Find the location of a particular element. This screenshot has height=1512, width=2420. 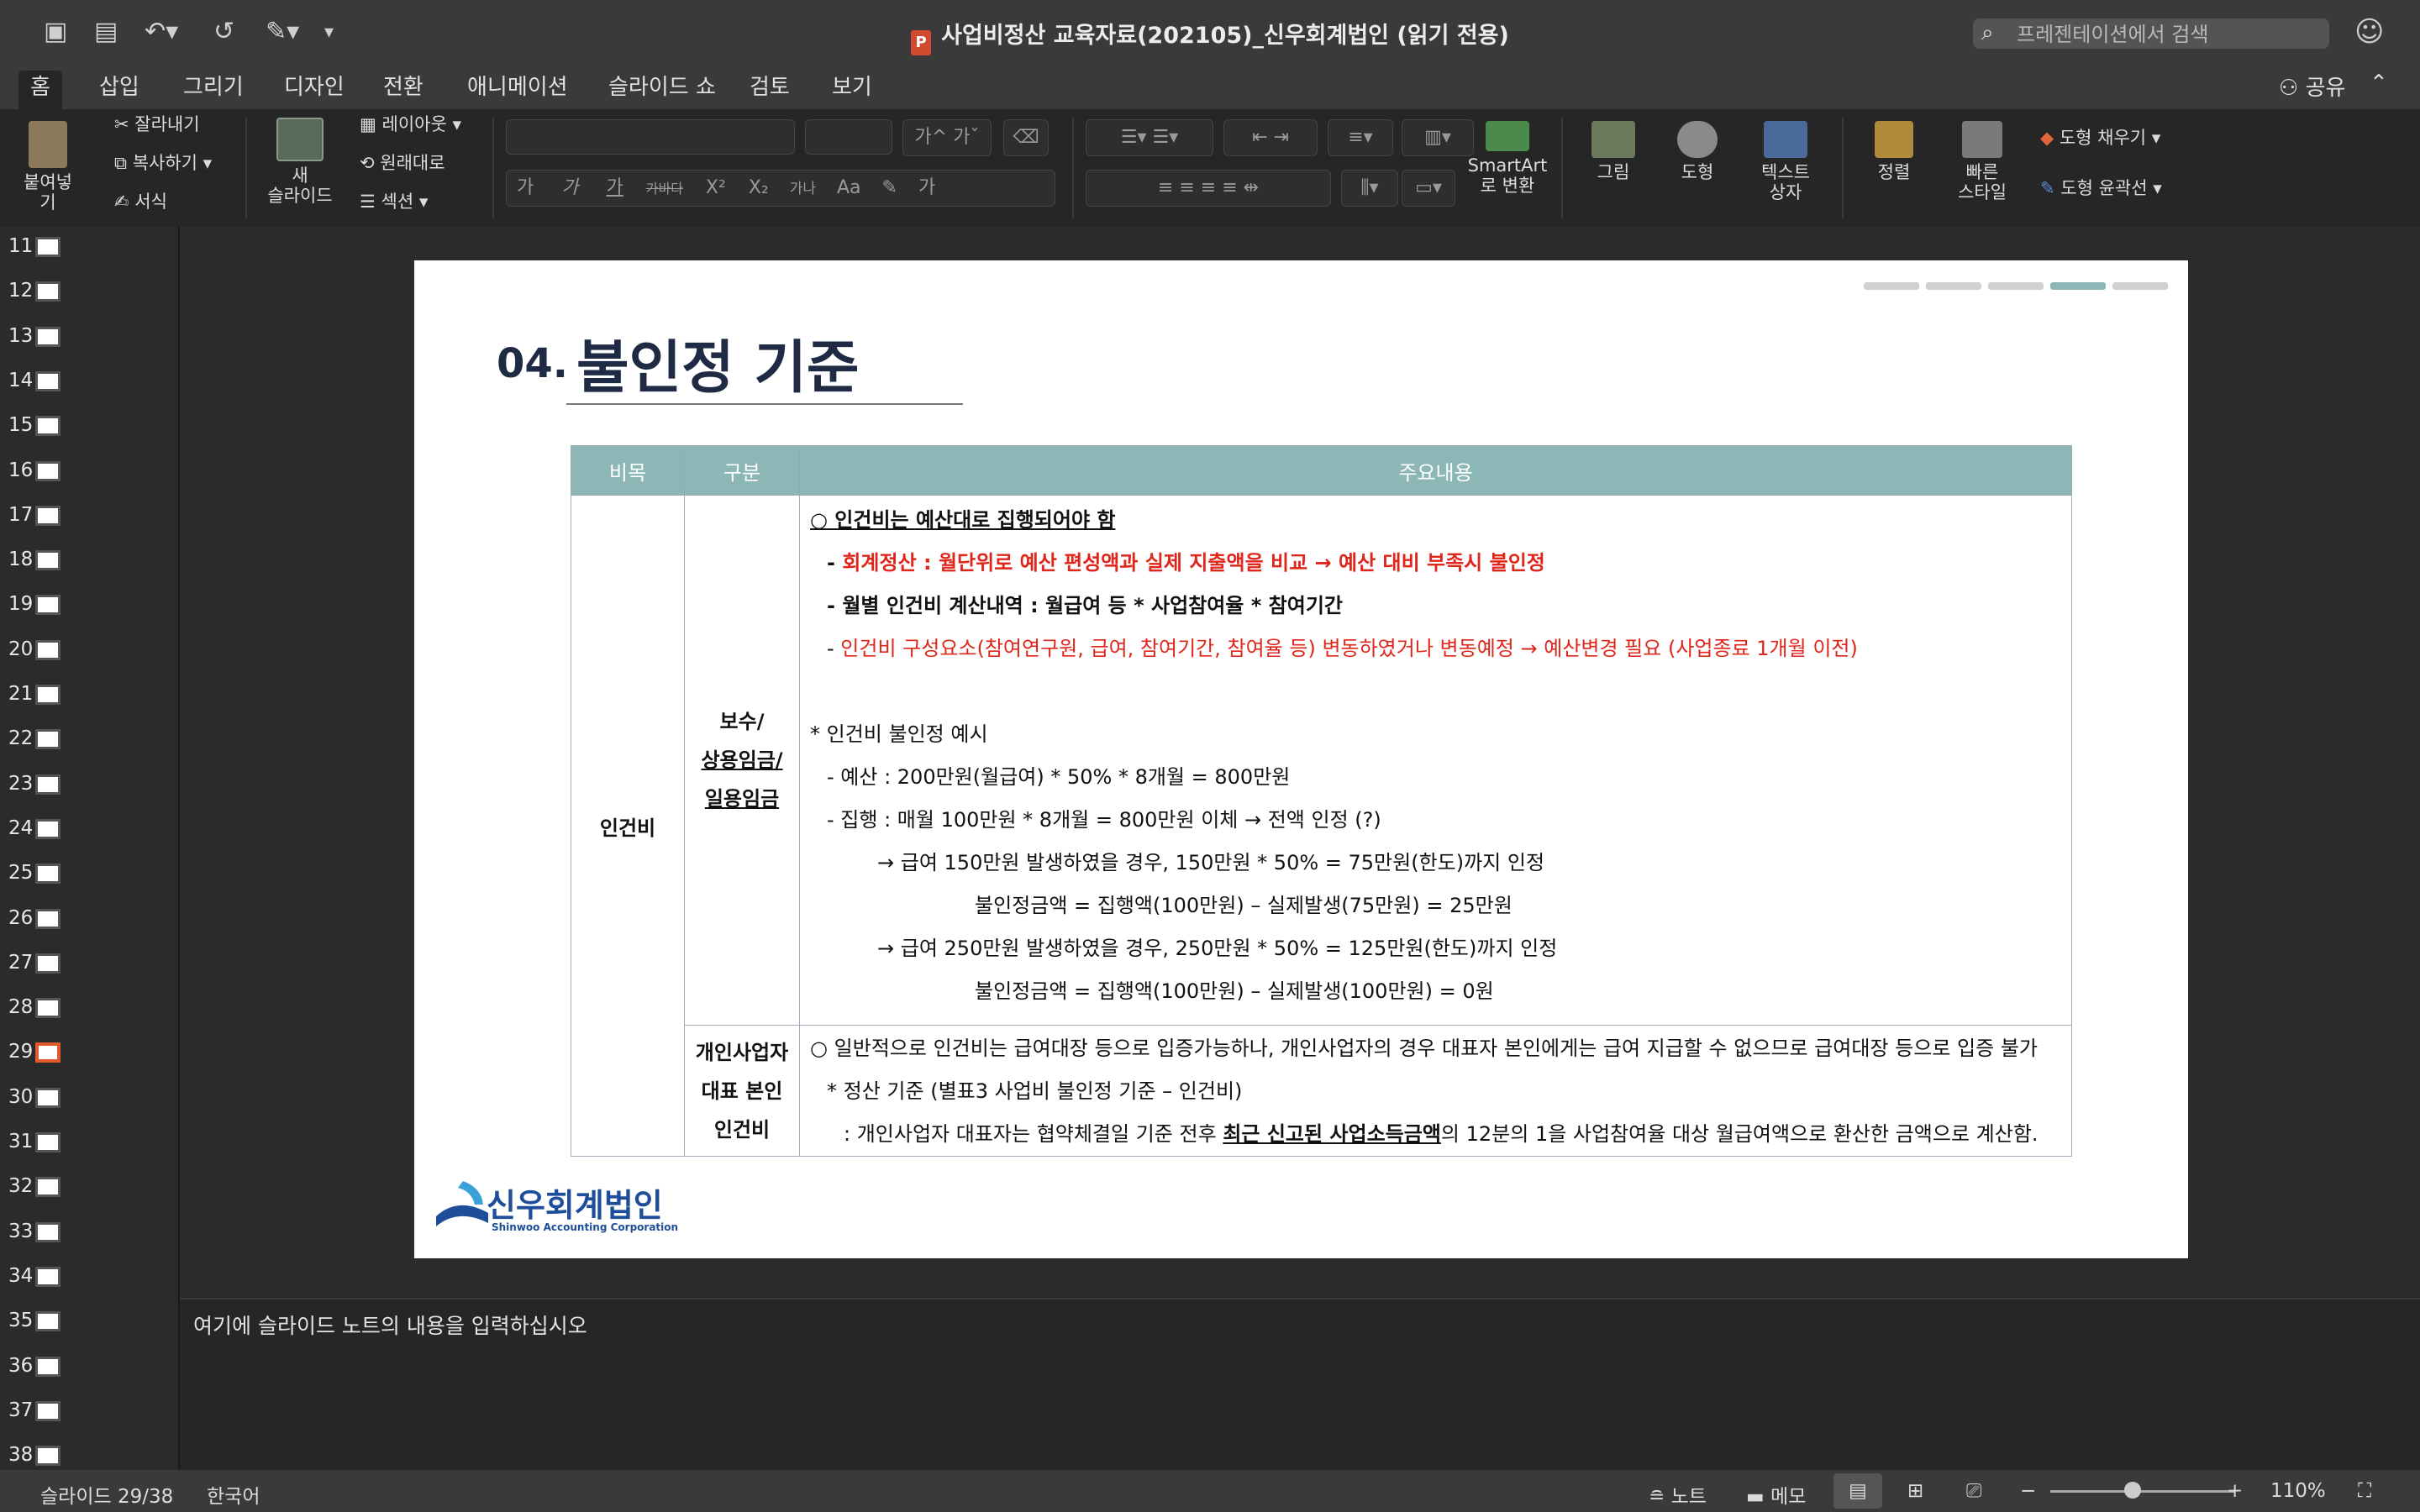

slide-thumbnail: 14 is located at coordinates (89, 383).